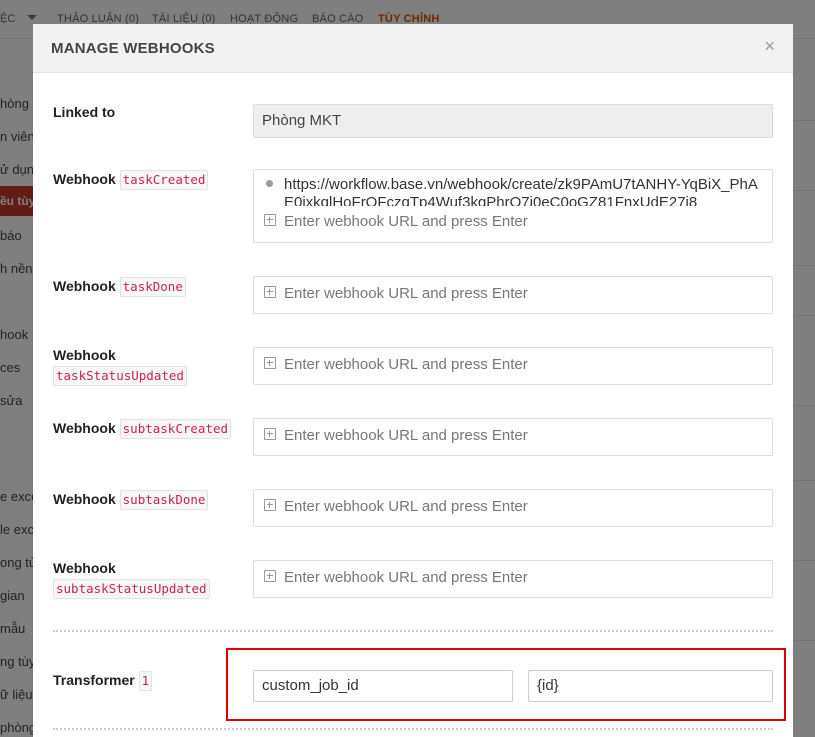 The height and width of the screenshot is (737, 815). I want to click on transformer-count-badge: 1, so click(145, 681).